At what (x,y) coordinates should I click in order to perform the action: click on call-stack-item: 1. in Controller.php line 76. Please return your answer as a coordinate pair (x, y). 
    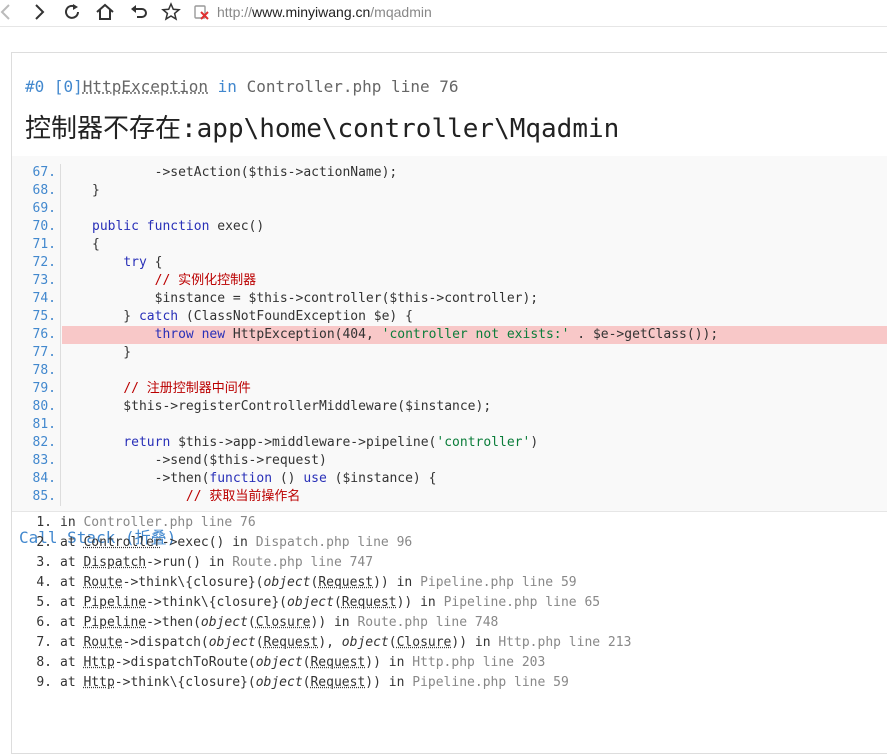
    Looking at the image, I should click on (325, 523).